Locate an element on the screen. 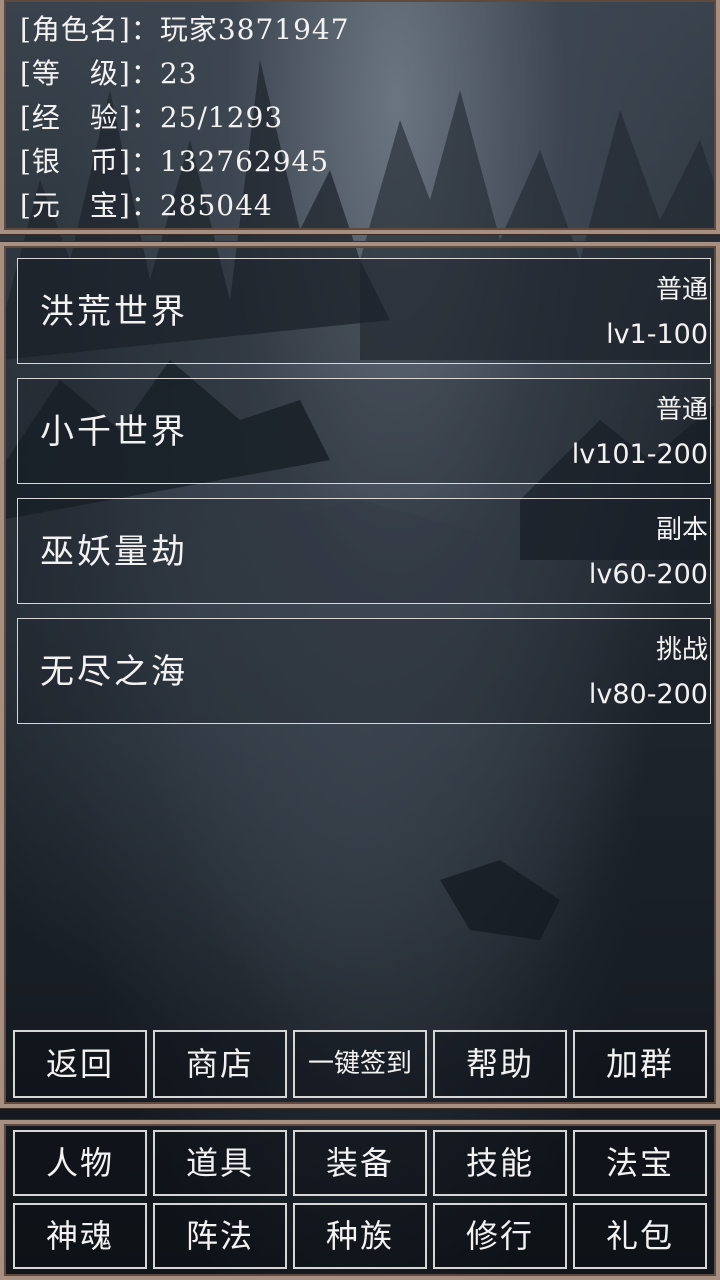 The width and height of the screenshot is (720, 1280). nav-cultivation-button: 修行 is located at coordinates (500, 1236).